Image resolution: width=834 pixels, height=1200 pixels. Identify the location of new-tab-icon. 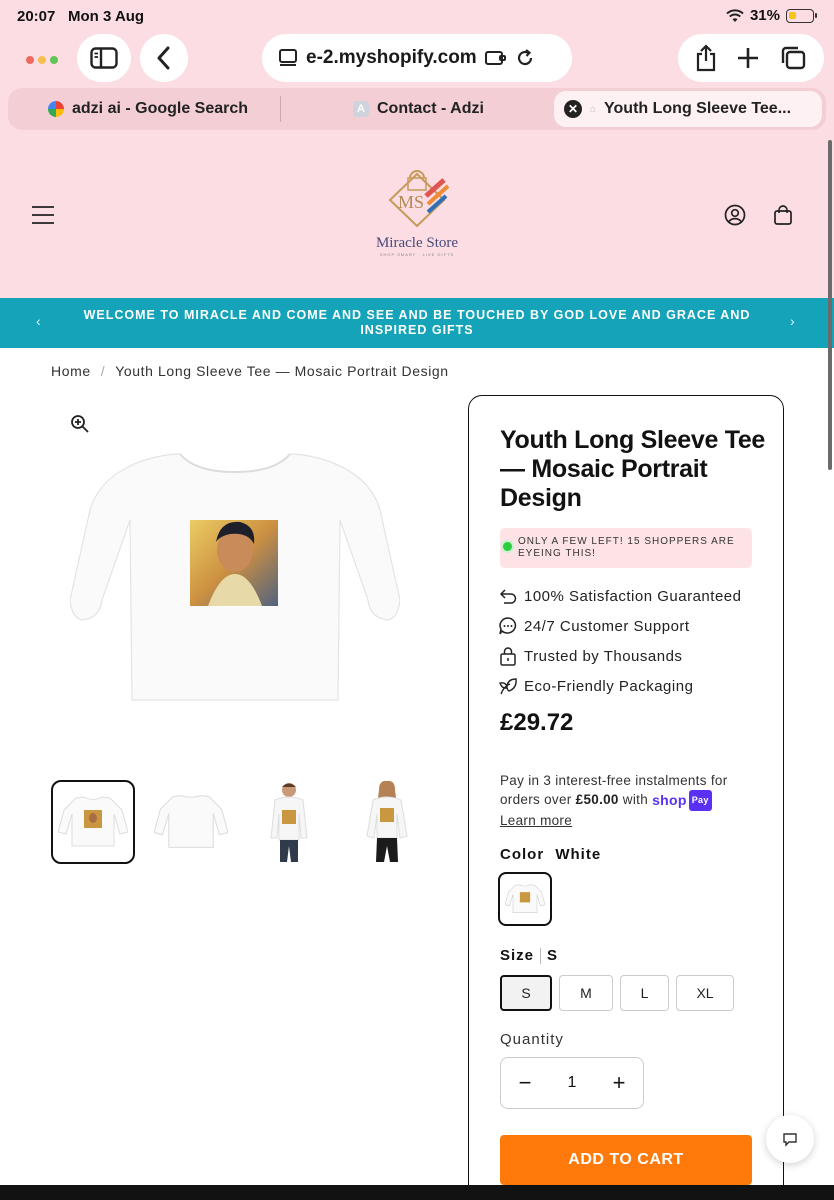
(748, 58).